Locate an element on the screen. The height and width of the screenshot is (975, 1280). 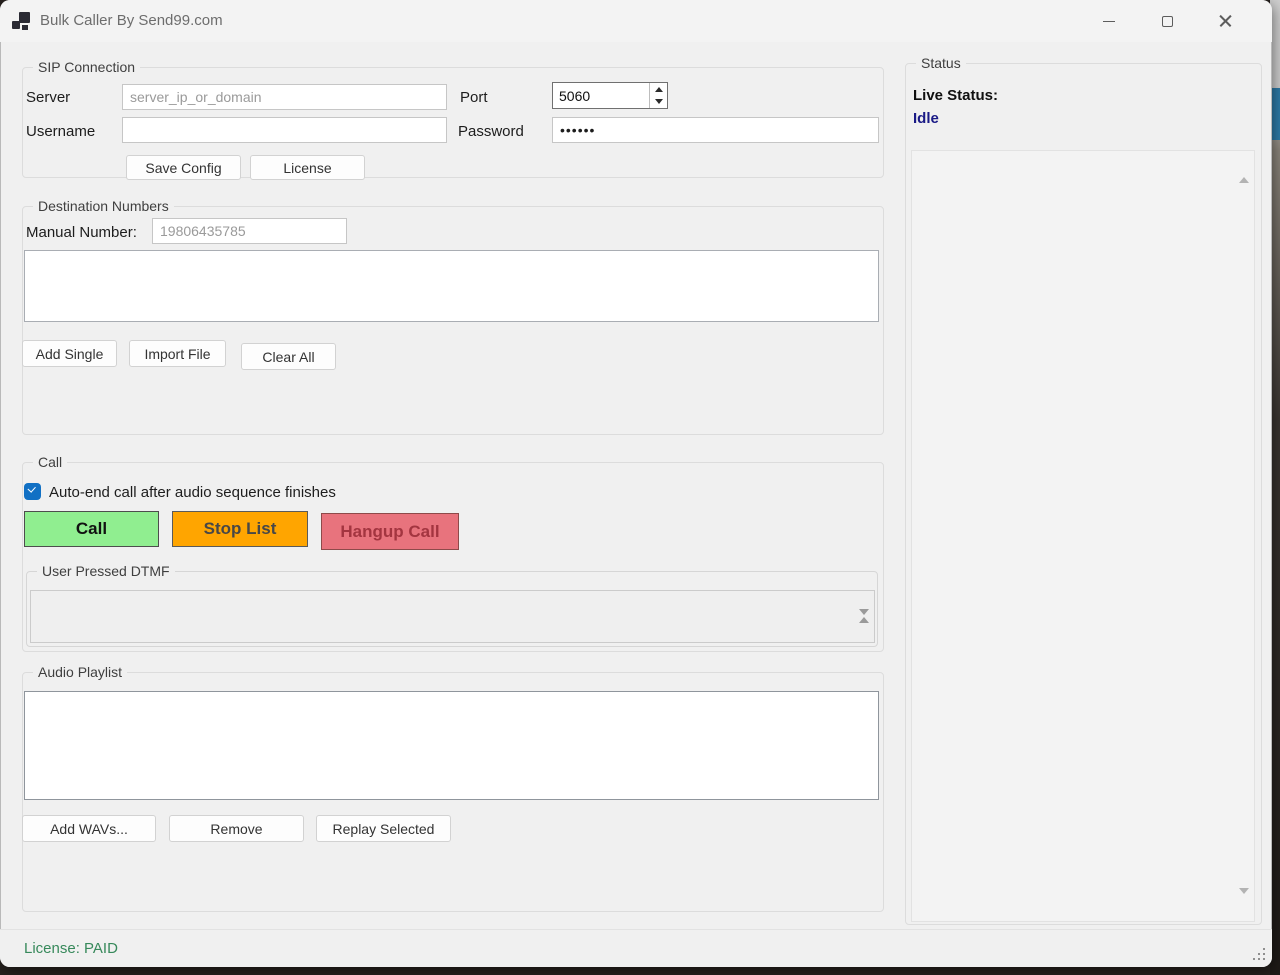
port-increment-button is located at coordinates (658, 89).